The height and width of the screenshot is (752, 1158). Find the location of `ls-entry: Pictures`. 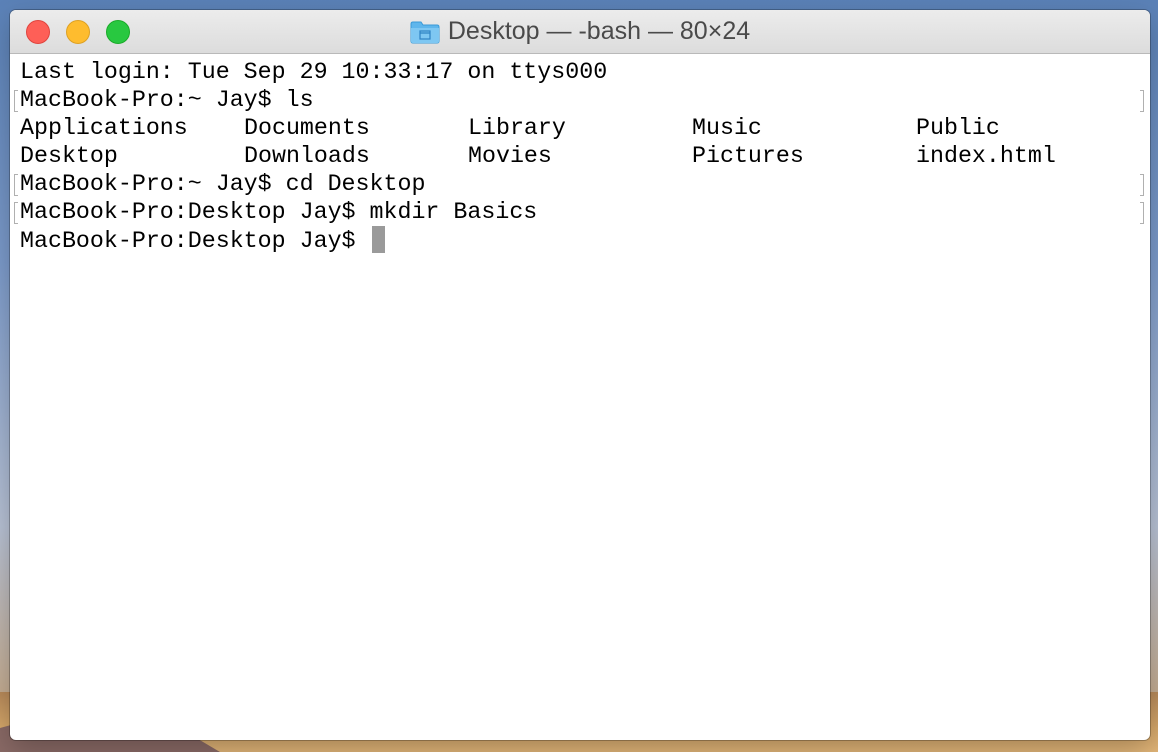

ls-entry: Pictures is located at coordinates (748, 156).